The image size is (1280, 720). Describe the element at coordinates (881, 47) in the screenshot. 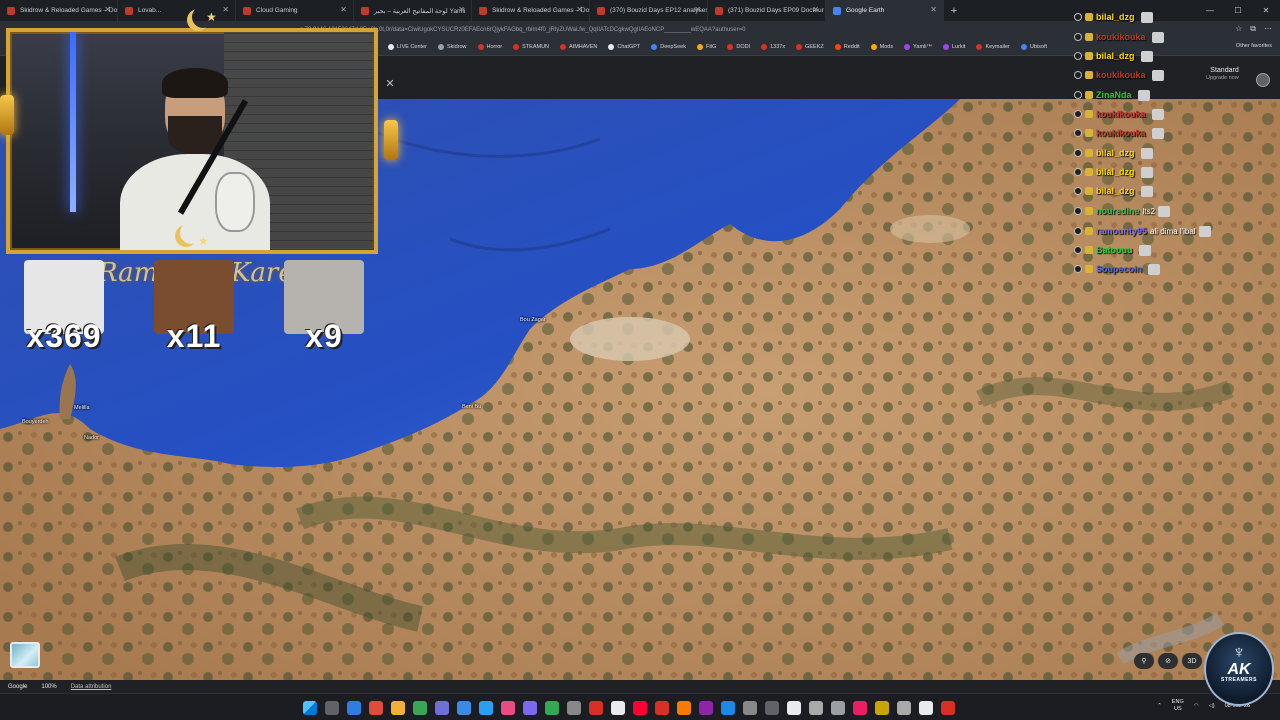

I see `bookmark-item: Mods` at that location.